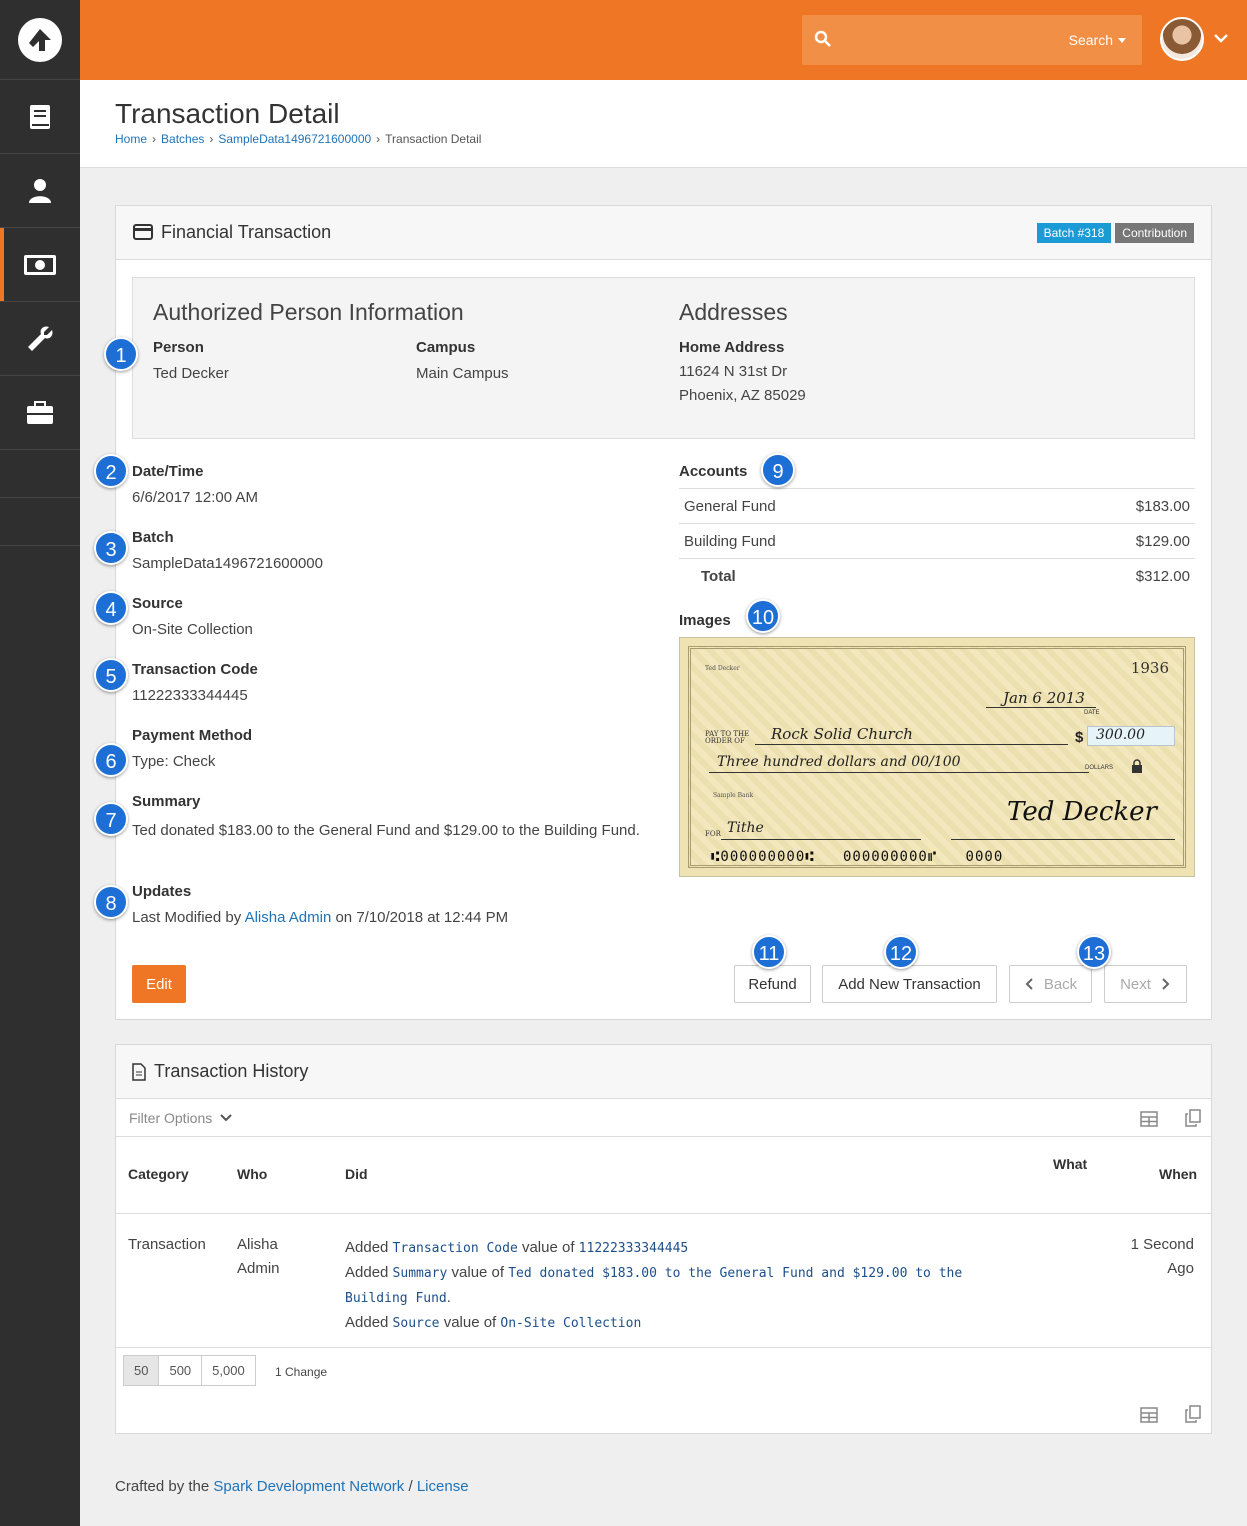 The image size is (1247, 1526). What do you see at coordinates (141, 1370) in the screenshot?
I see `page-size-50: 50` at bounding box center [141, 1370].